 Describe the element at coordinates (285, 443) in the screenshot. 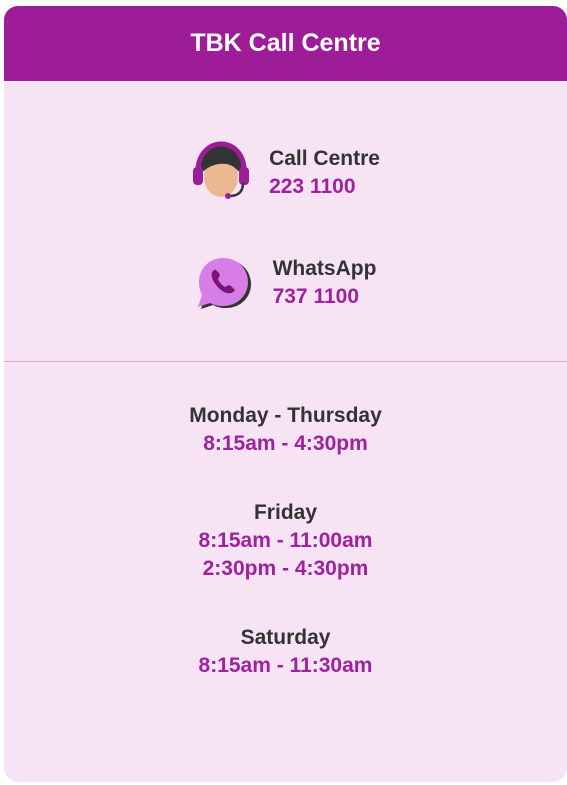

I see `time-range: 8:15am - 4:30pm` at that location.